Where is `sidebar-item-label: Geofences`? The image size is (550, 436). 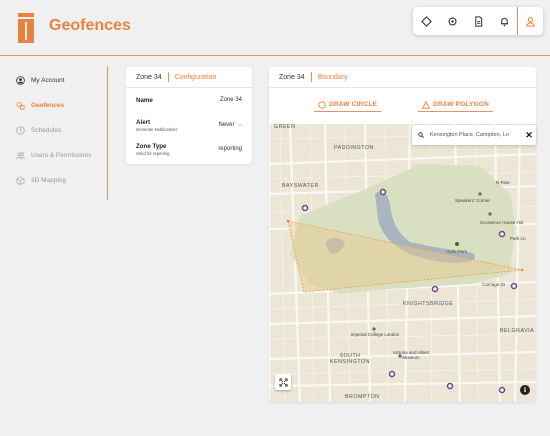 sidebar-item-label: Geofences is located at coordinates (48, 105).